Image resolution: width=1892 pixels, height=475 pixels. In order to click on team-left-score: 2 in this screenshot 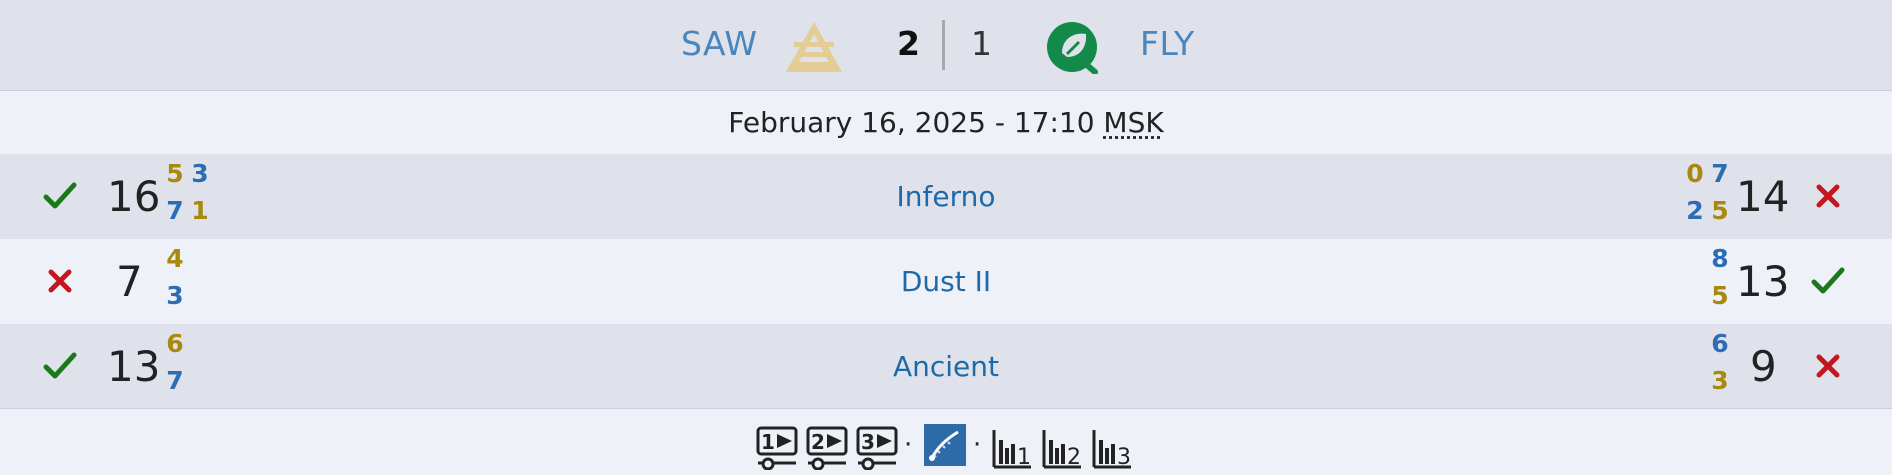, I will do `click(908, 43)`.